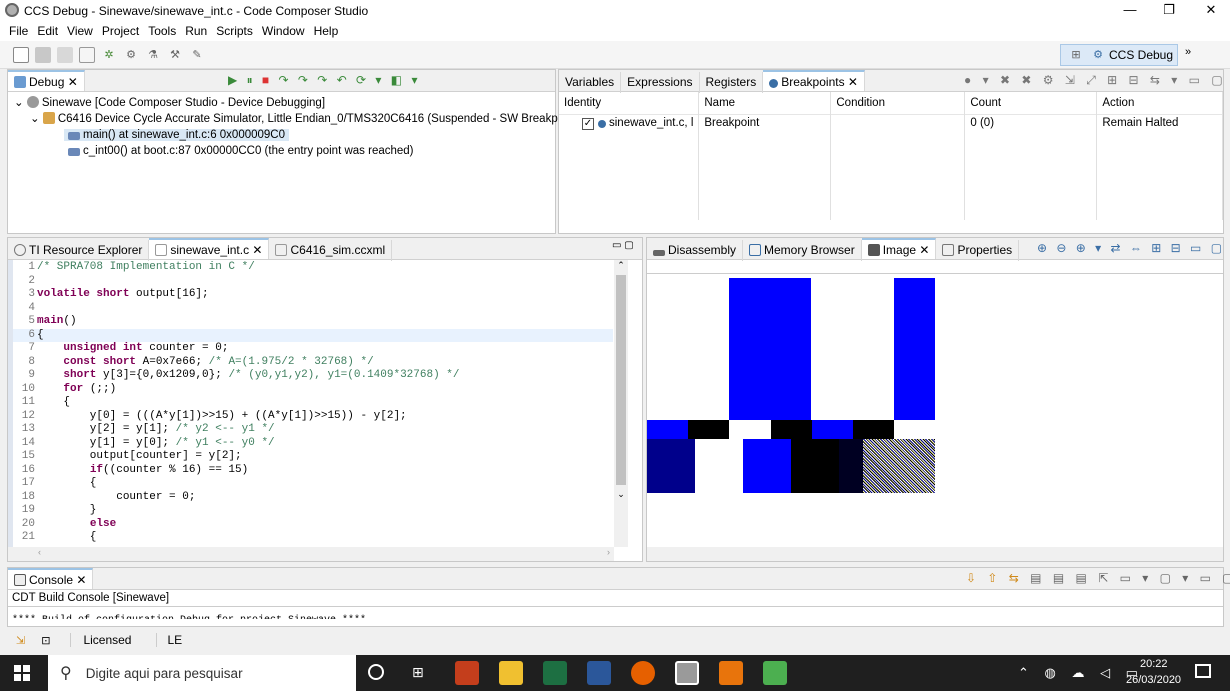 This screenshot has width=1230, height=691. Describe the element at coordinates (1209, 10) in the screenshot. I see `close-button: ✕` at that location.